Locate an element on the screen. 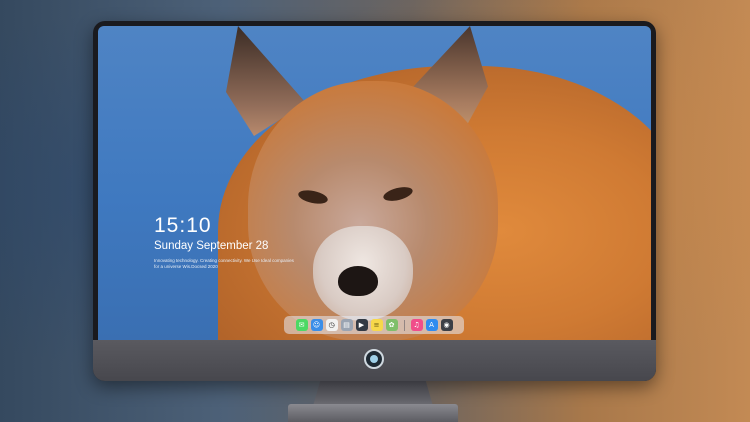  notes-icon: ≡ is located at coordinates (376, 325).